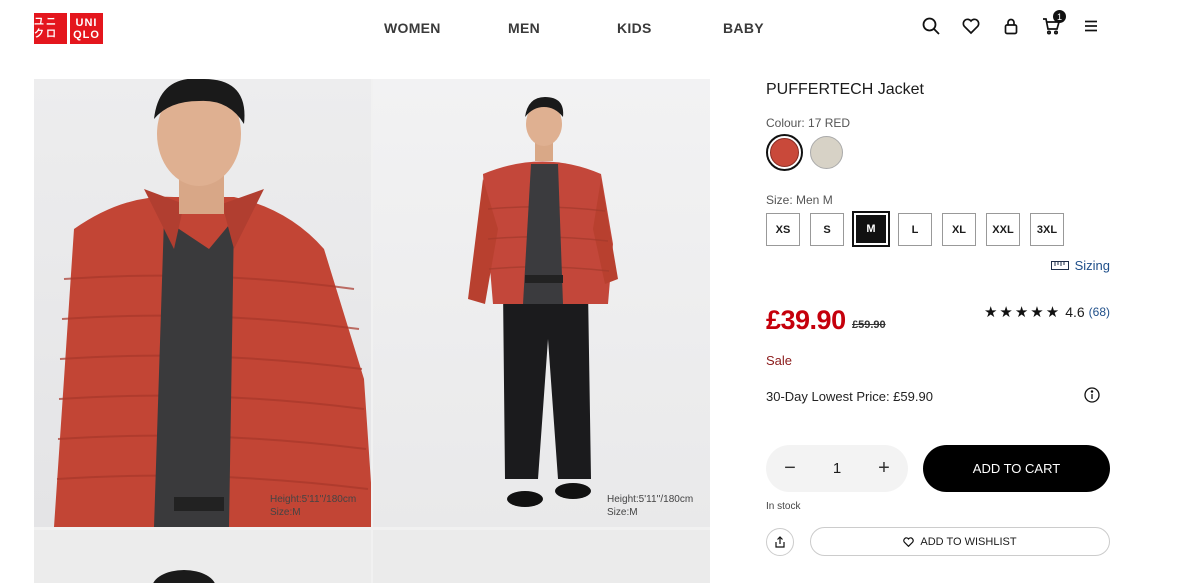  What do you see at coordinates (971, 26) in the screenshot?
I see `heart-icon` at bounding box center [971, 26].